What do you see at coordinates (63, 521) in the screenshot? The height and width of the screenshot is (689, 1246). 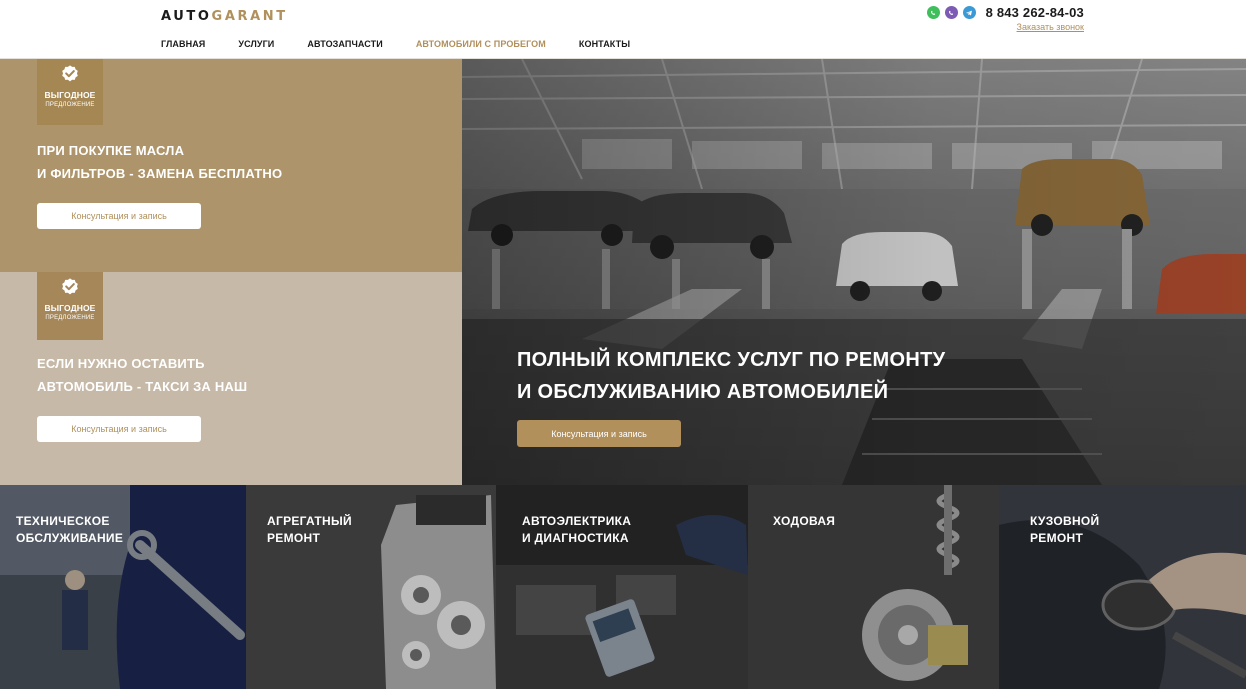 I see `service-title-line1: ТЕХНИЧЕСКОЕ` at bounding box center [63, 521].